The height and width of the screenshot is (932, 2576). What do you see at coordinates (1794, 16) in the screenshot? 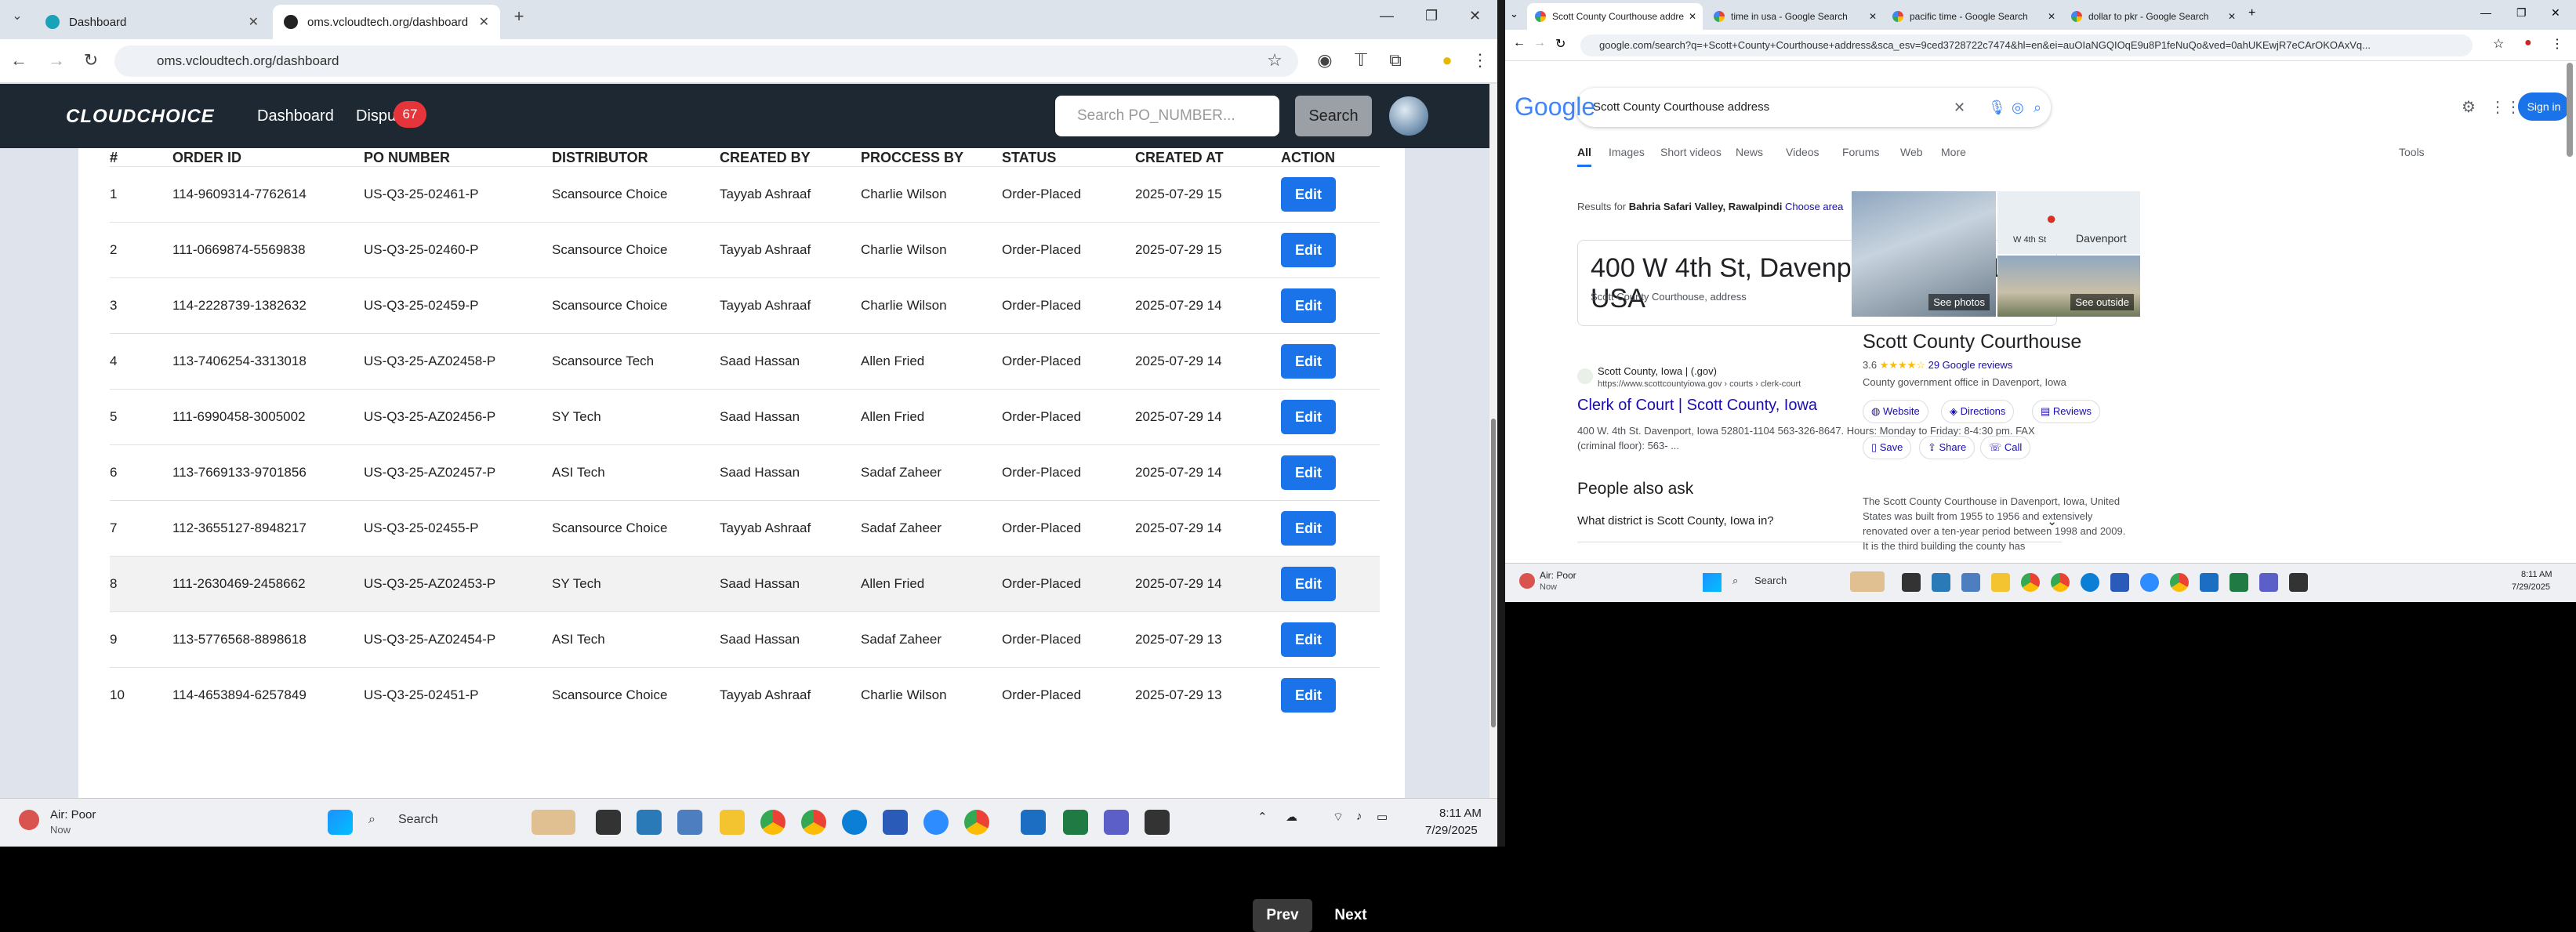
I see `tab-time-usa: time in usa - Google Search ✕` at bounding box center [1794, 16].